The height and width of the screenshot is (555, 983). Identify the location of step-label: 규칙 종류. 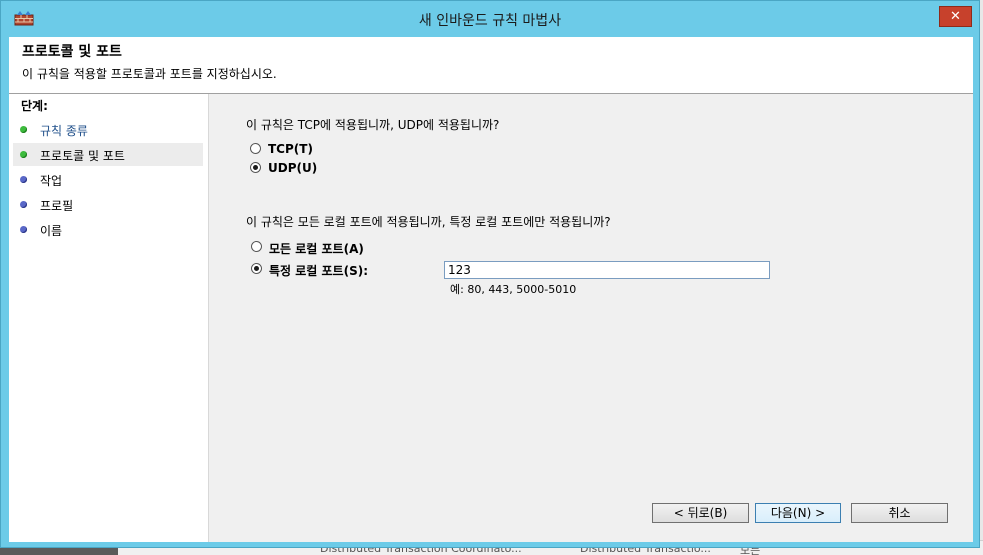
(64, 131).